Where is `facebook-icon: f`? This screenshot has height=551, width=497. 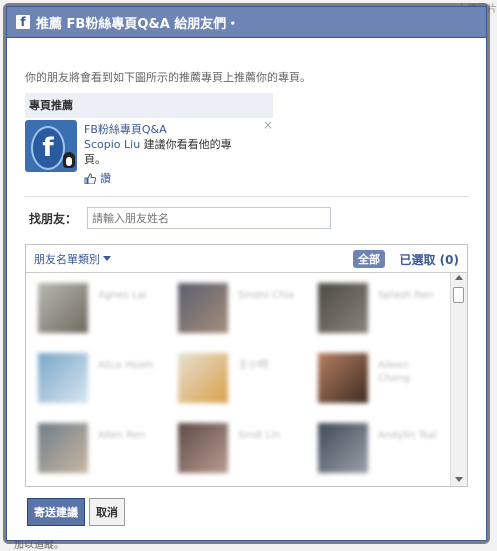 facebook-icon: f is located at coordinates (23, 22).